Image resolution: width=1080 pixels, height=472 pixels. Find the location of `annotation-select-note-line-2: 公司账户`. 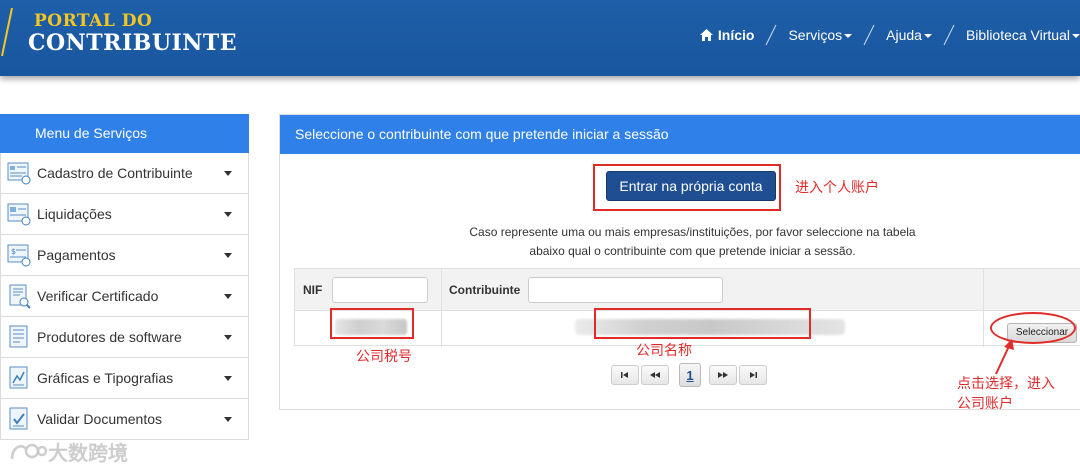

annotation-select-note-line-2: 公司账户 is located at coordinates (985, 403).